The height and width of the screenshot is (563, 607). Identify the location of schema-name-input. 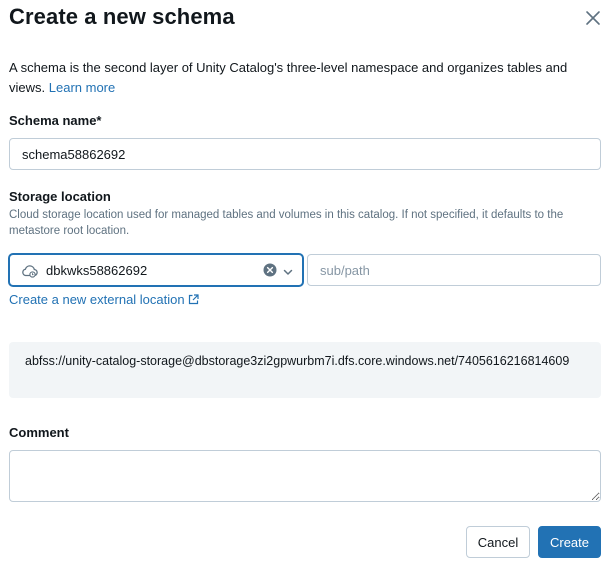
(305, 154).